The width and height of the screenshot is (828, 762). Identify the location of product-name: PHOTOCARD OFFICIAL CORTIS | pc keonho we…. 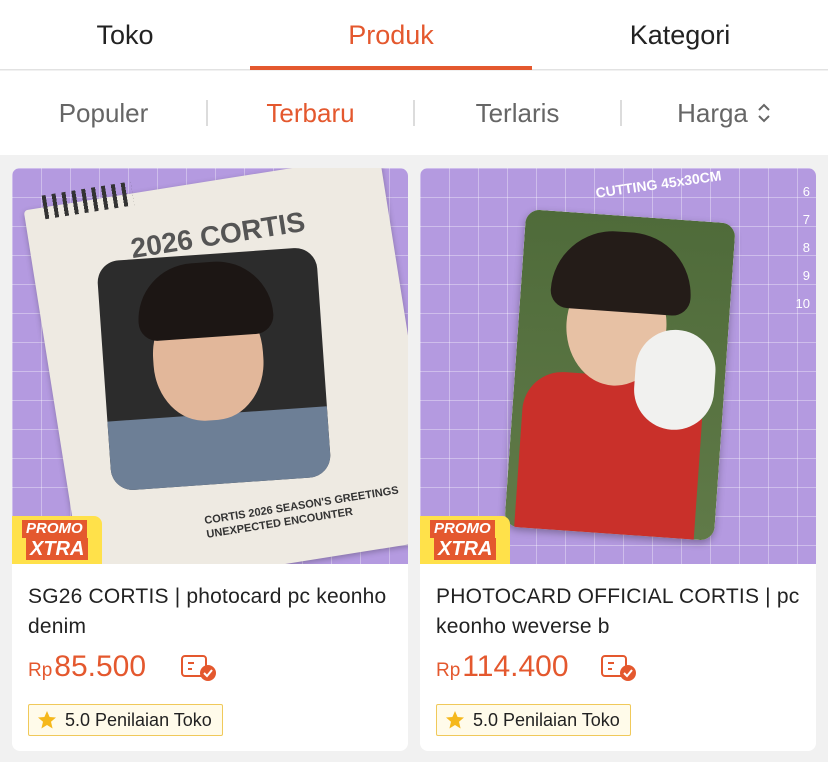
(621, 612).